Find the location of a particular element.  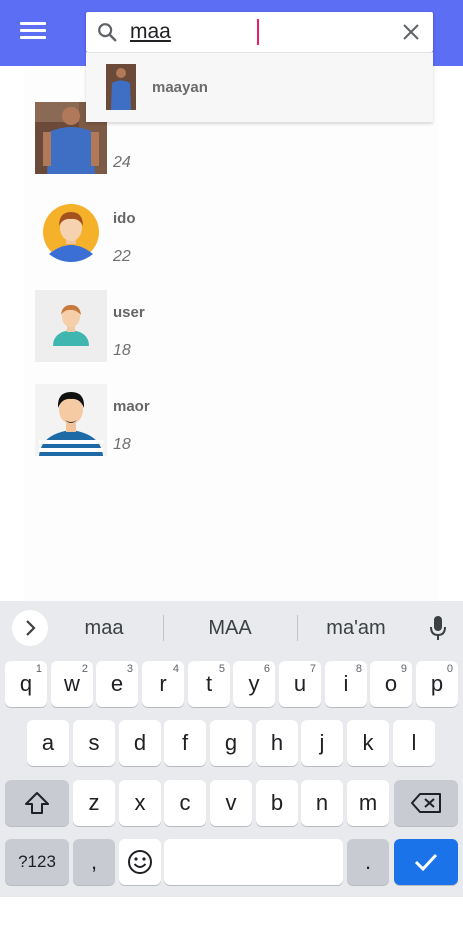

search-input is located at coordinates (230, 32).